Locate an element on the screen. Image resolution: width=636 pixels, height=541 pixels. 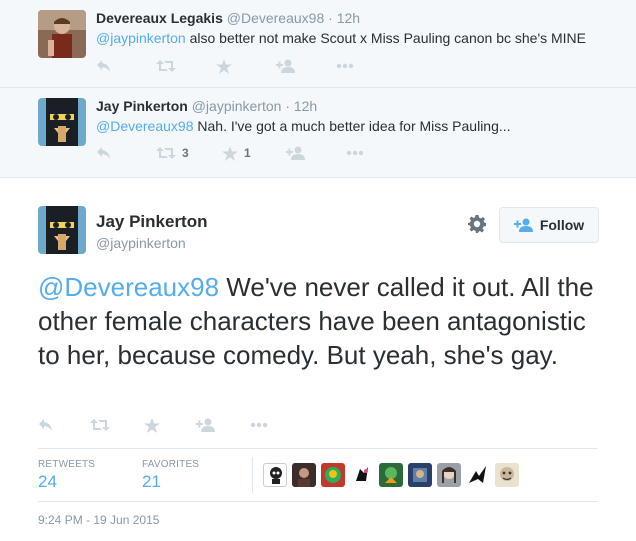
retweets-stat: RETWEETS 24 is located at coordinates (79, 475).